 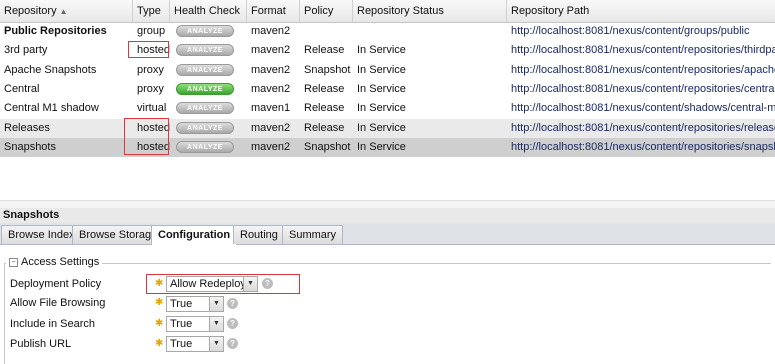 What do you see at coordinates (52, 324) in the screenshot?
I see `include-in-search-label: Include in Search` at bounding box center [52, 324].